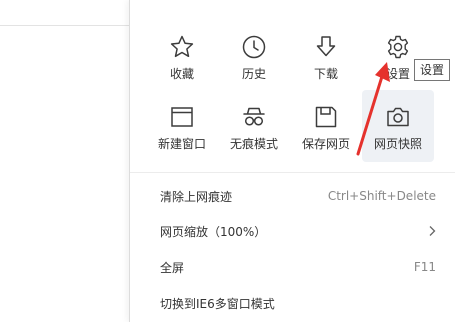 This screenshot has width=455, height=322. I want to click on clear-history-label: 清除上网痕迹, so click(196, 196).